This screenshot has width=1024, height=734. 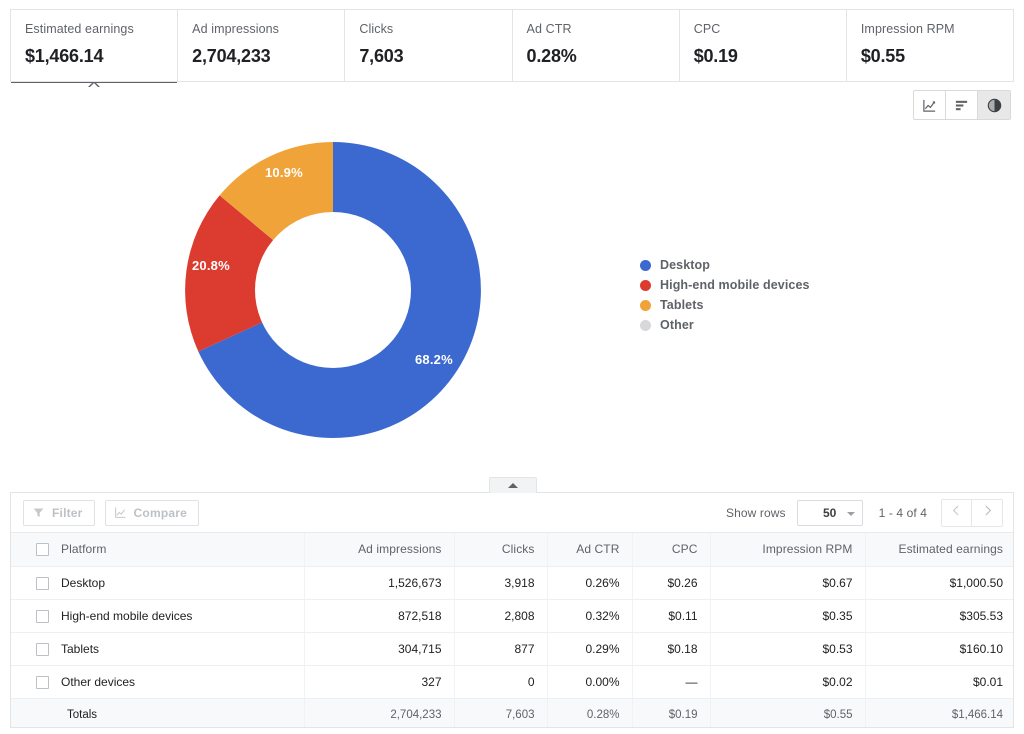 I want to click on metric-value: $1,466.14, so click(x=64, y=56).